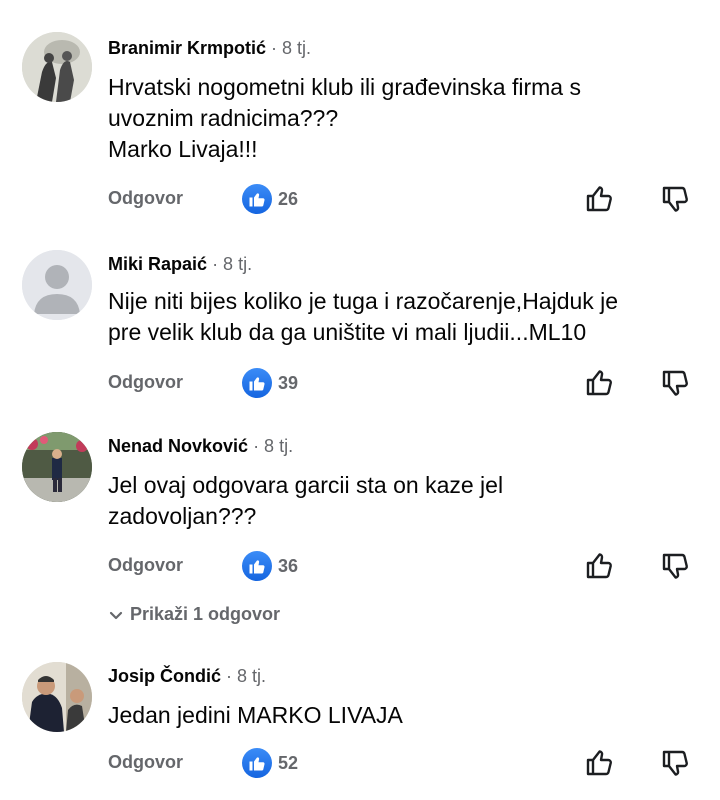  What do you see at coordinates (205, 614) in the screenshot?
I see `show-replies-label: Prikaži 1 odgovor` at bounding box center [205, 614].